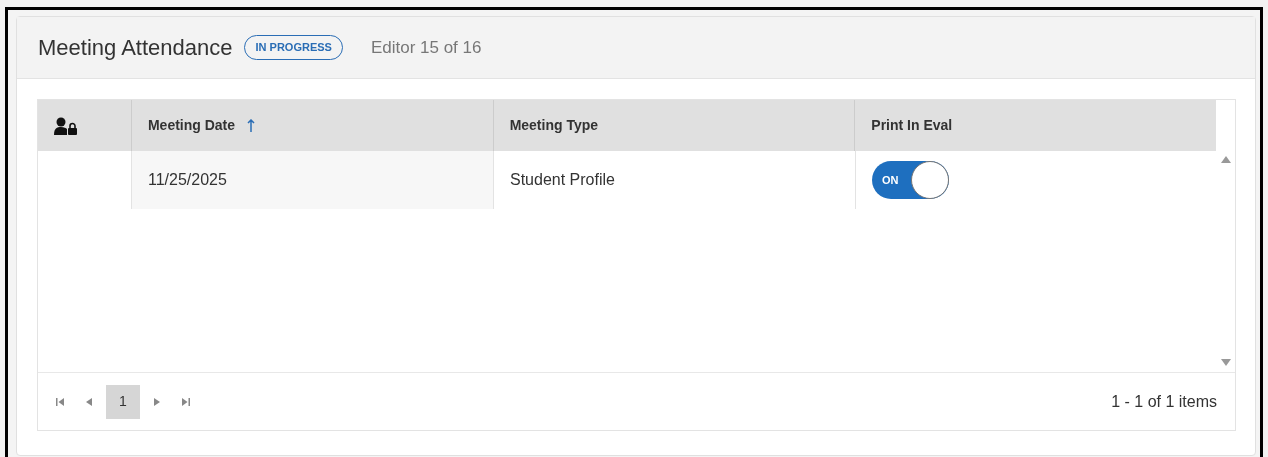 The image size is (1268, 457). Describe the element at coordinates (562, 180) in the screenshot. I see `table-cell-text: Student Profile` at that location.